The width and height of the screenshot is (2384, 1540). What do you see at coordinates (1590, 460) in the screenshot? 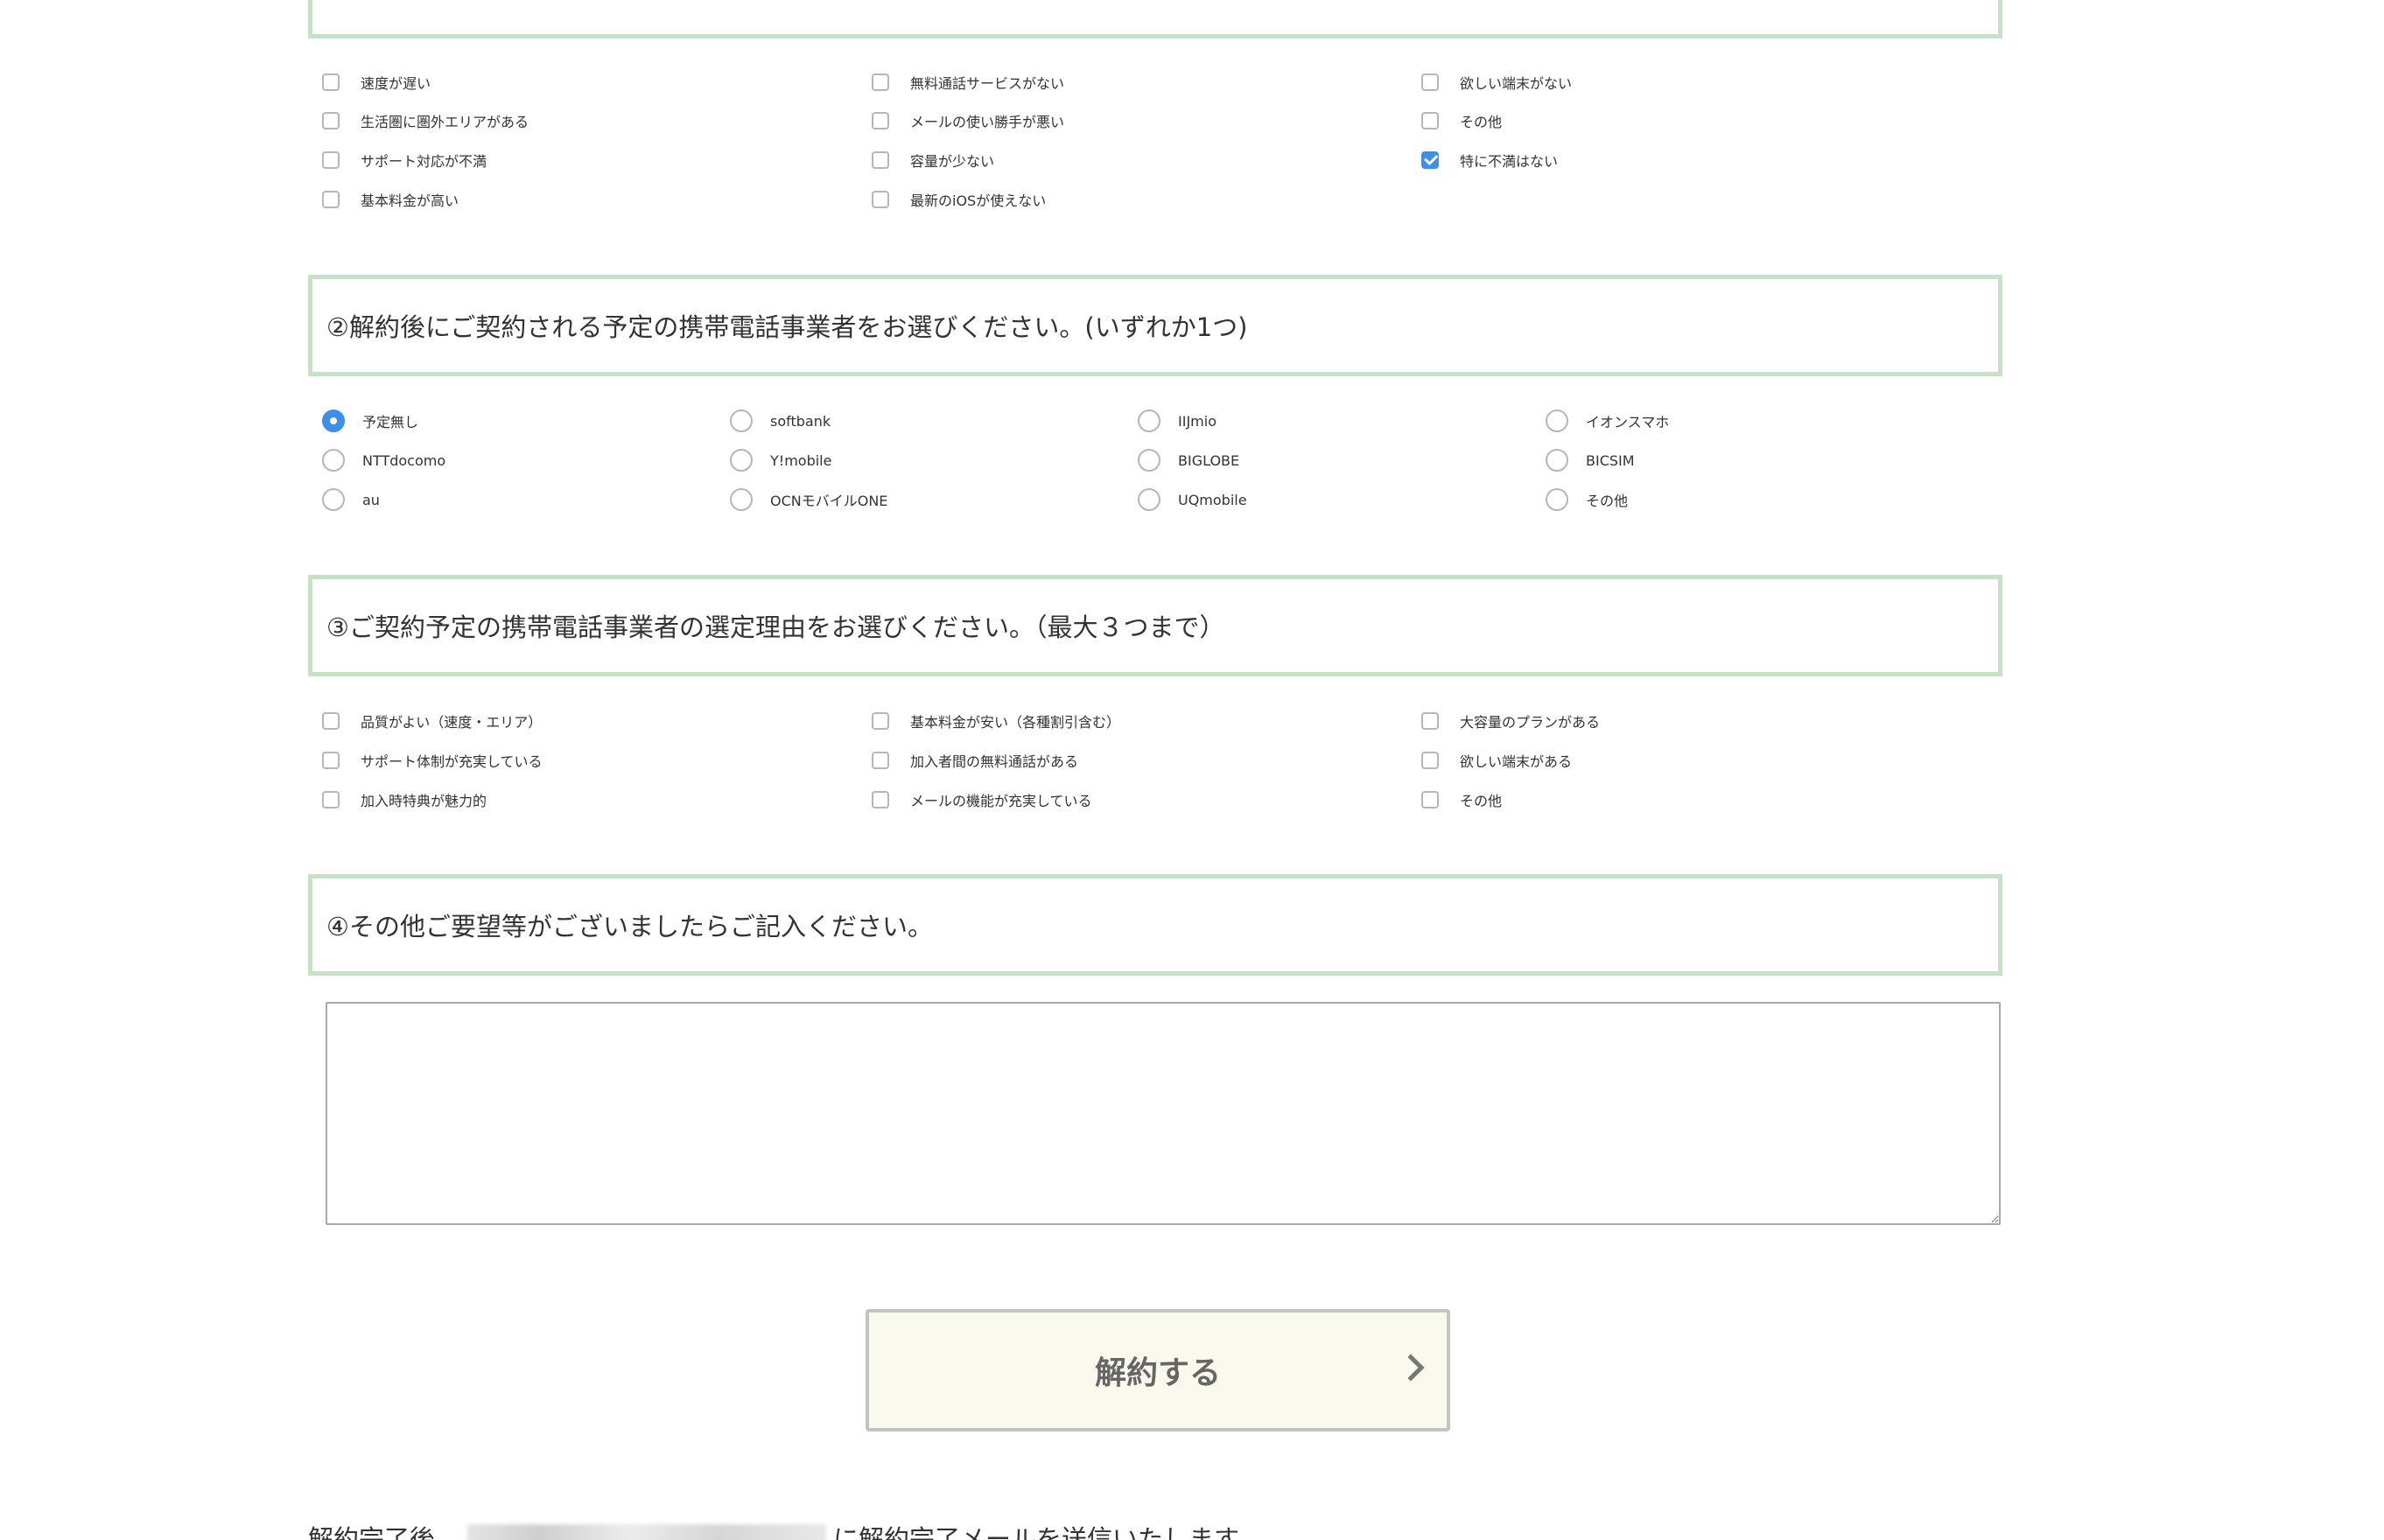
I see `q2-option-bicsim: BICSIM` at bounding box center [1590, 460].